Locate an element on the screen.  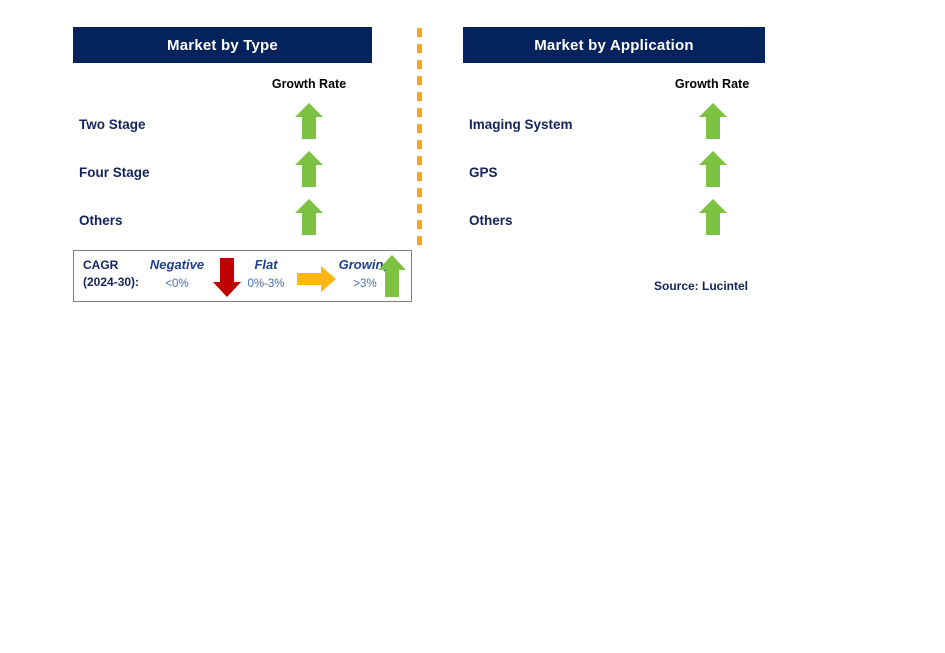
panel-rows: Two Stage Four Stage Others is located at coordinates (222, 172).